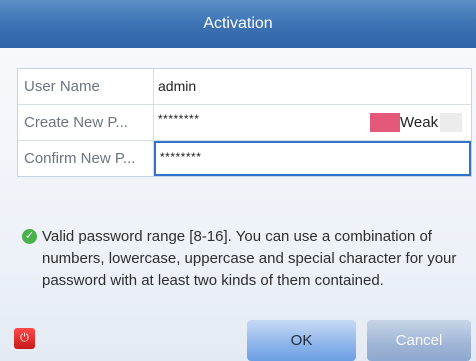 This screenshot has width=476, height=361. I want to click on confirm-password-row: Confirm New P... ********, so click(244, 158).